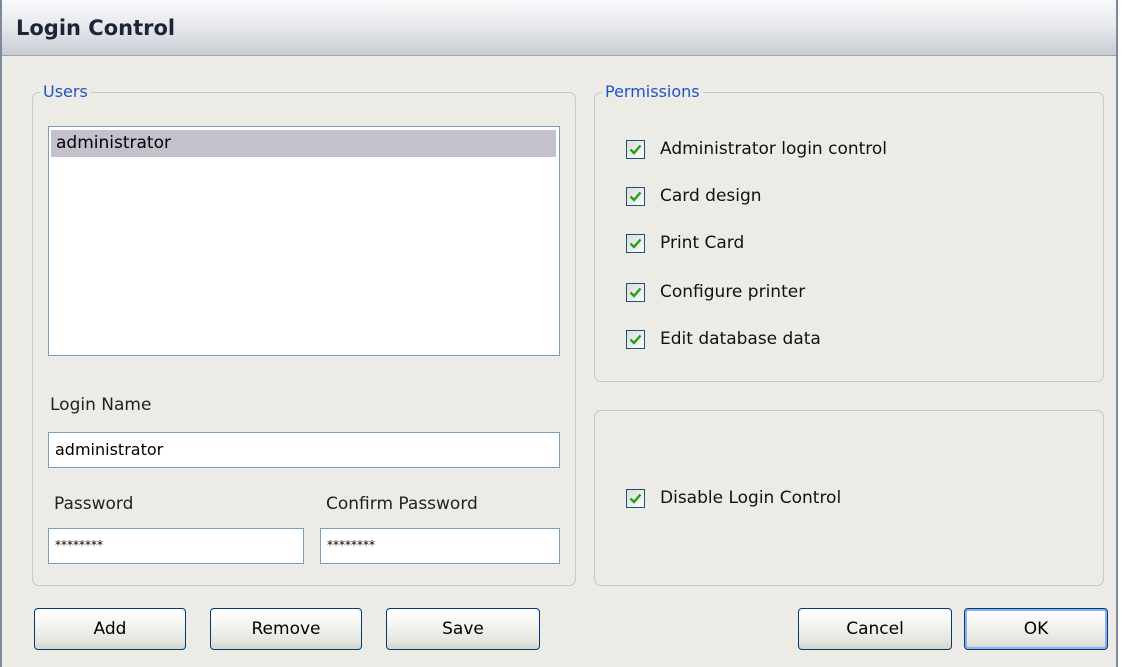 The image size is (1122, 667). I want to click on ok-button: OK, so click(1036, 629).